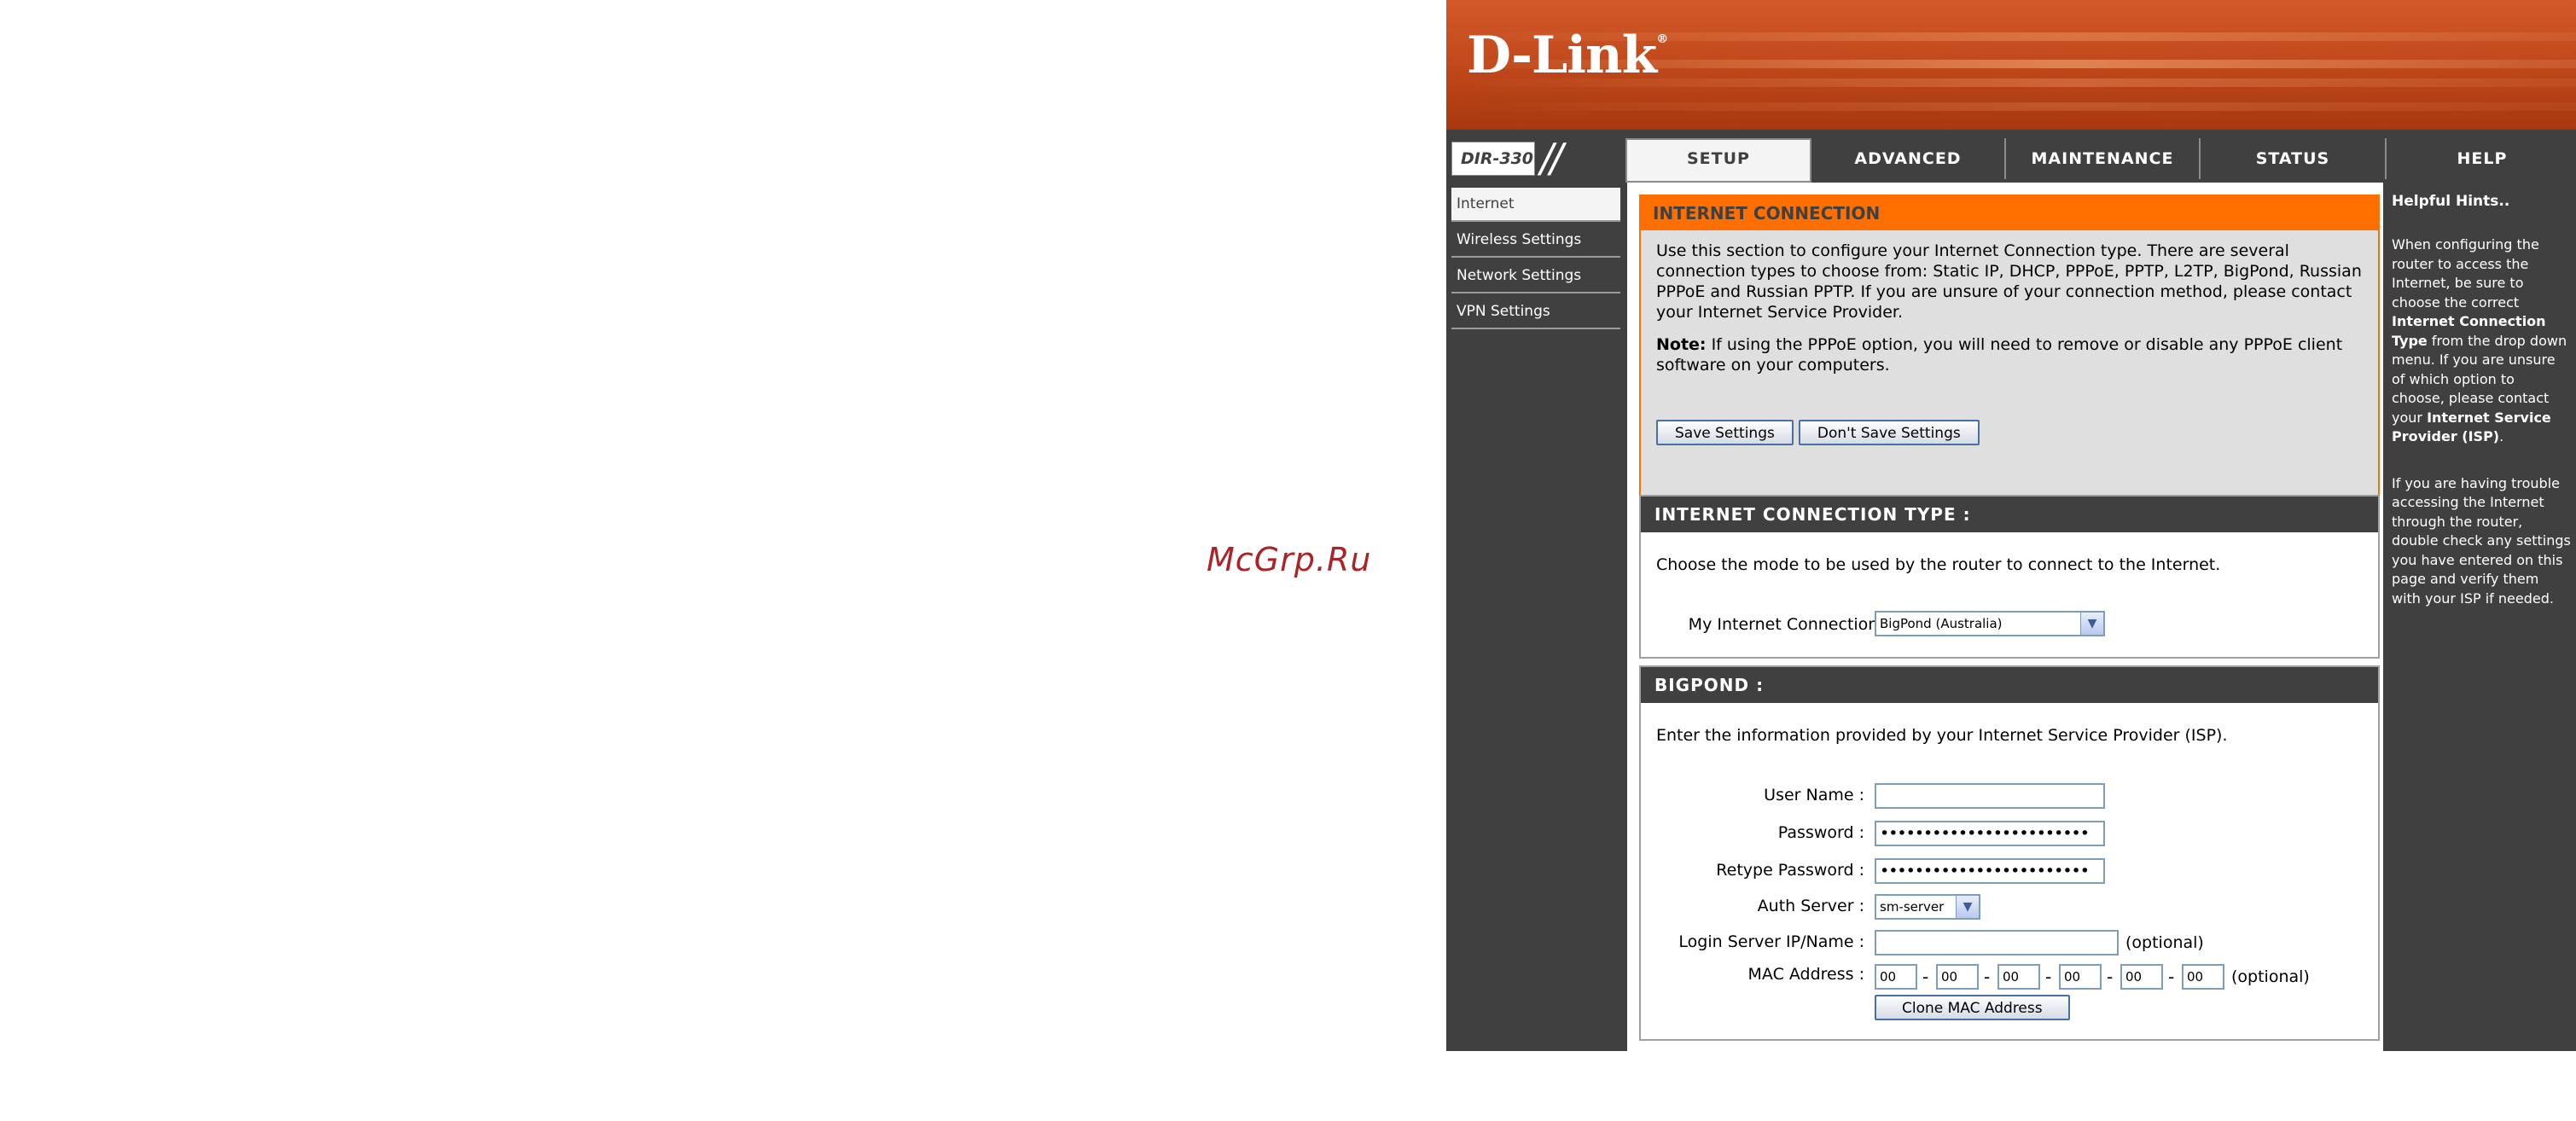 This screenshot has width=2576, height=1121. I want to click on username-input, so click(1990, 796).